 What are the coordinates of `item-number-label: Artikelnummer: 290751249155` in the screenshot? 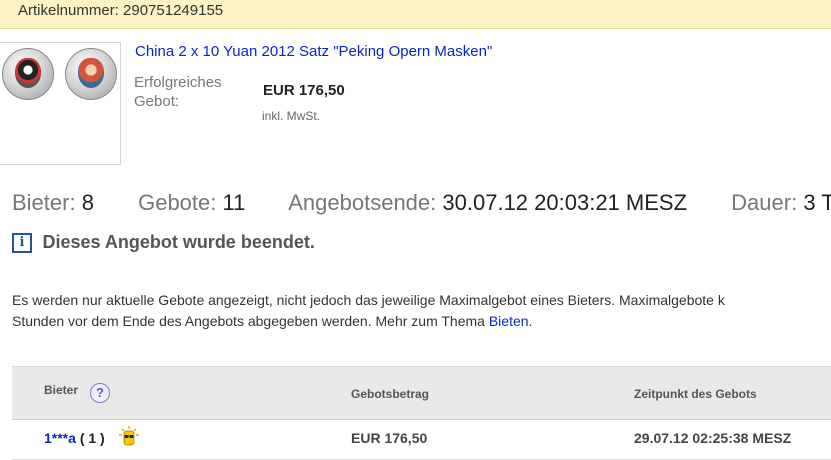 It's located at (121, 10).